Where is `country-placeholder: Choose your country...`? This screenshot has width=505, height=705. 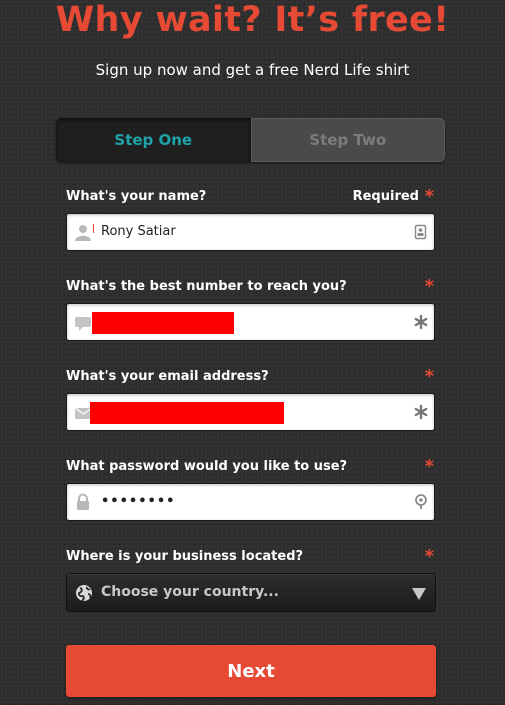 country-placeholder: Choose your country... is located at coordinates (190, 592).